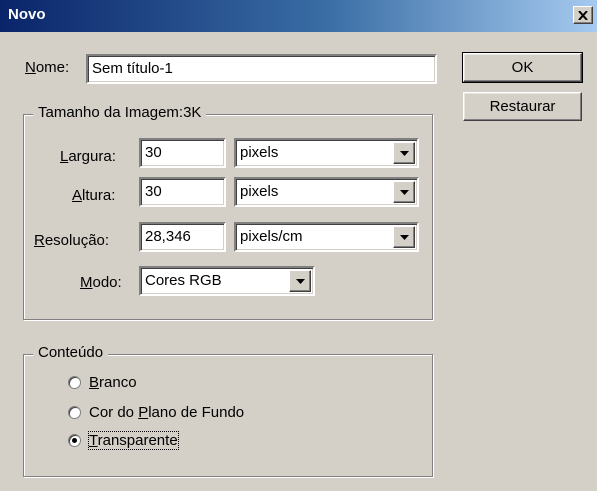 The height and width of the screenshot is (491, 597). Describe the element at coordinates (182, 153) in the screenshot. I see `width-input: 30` at that location.